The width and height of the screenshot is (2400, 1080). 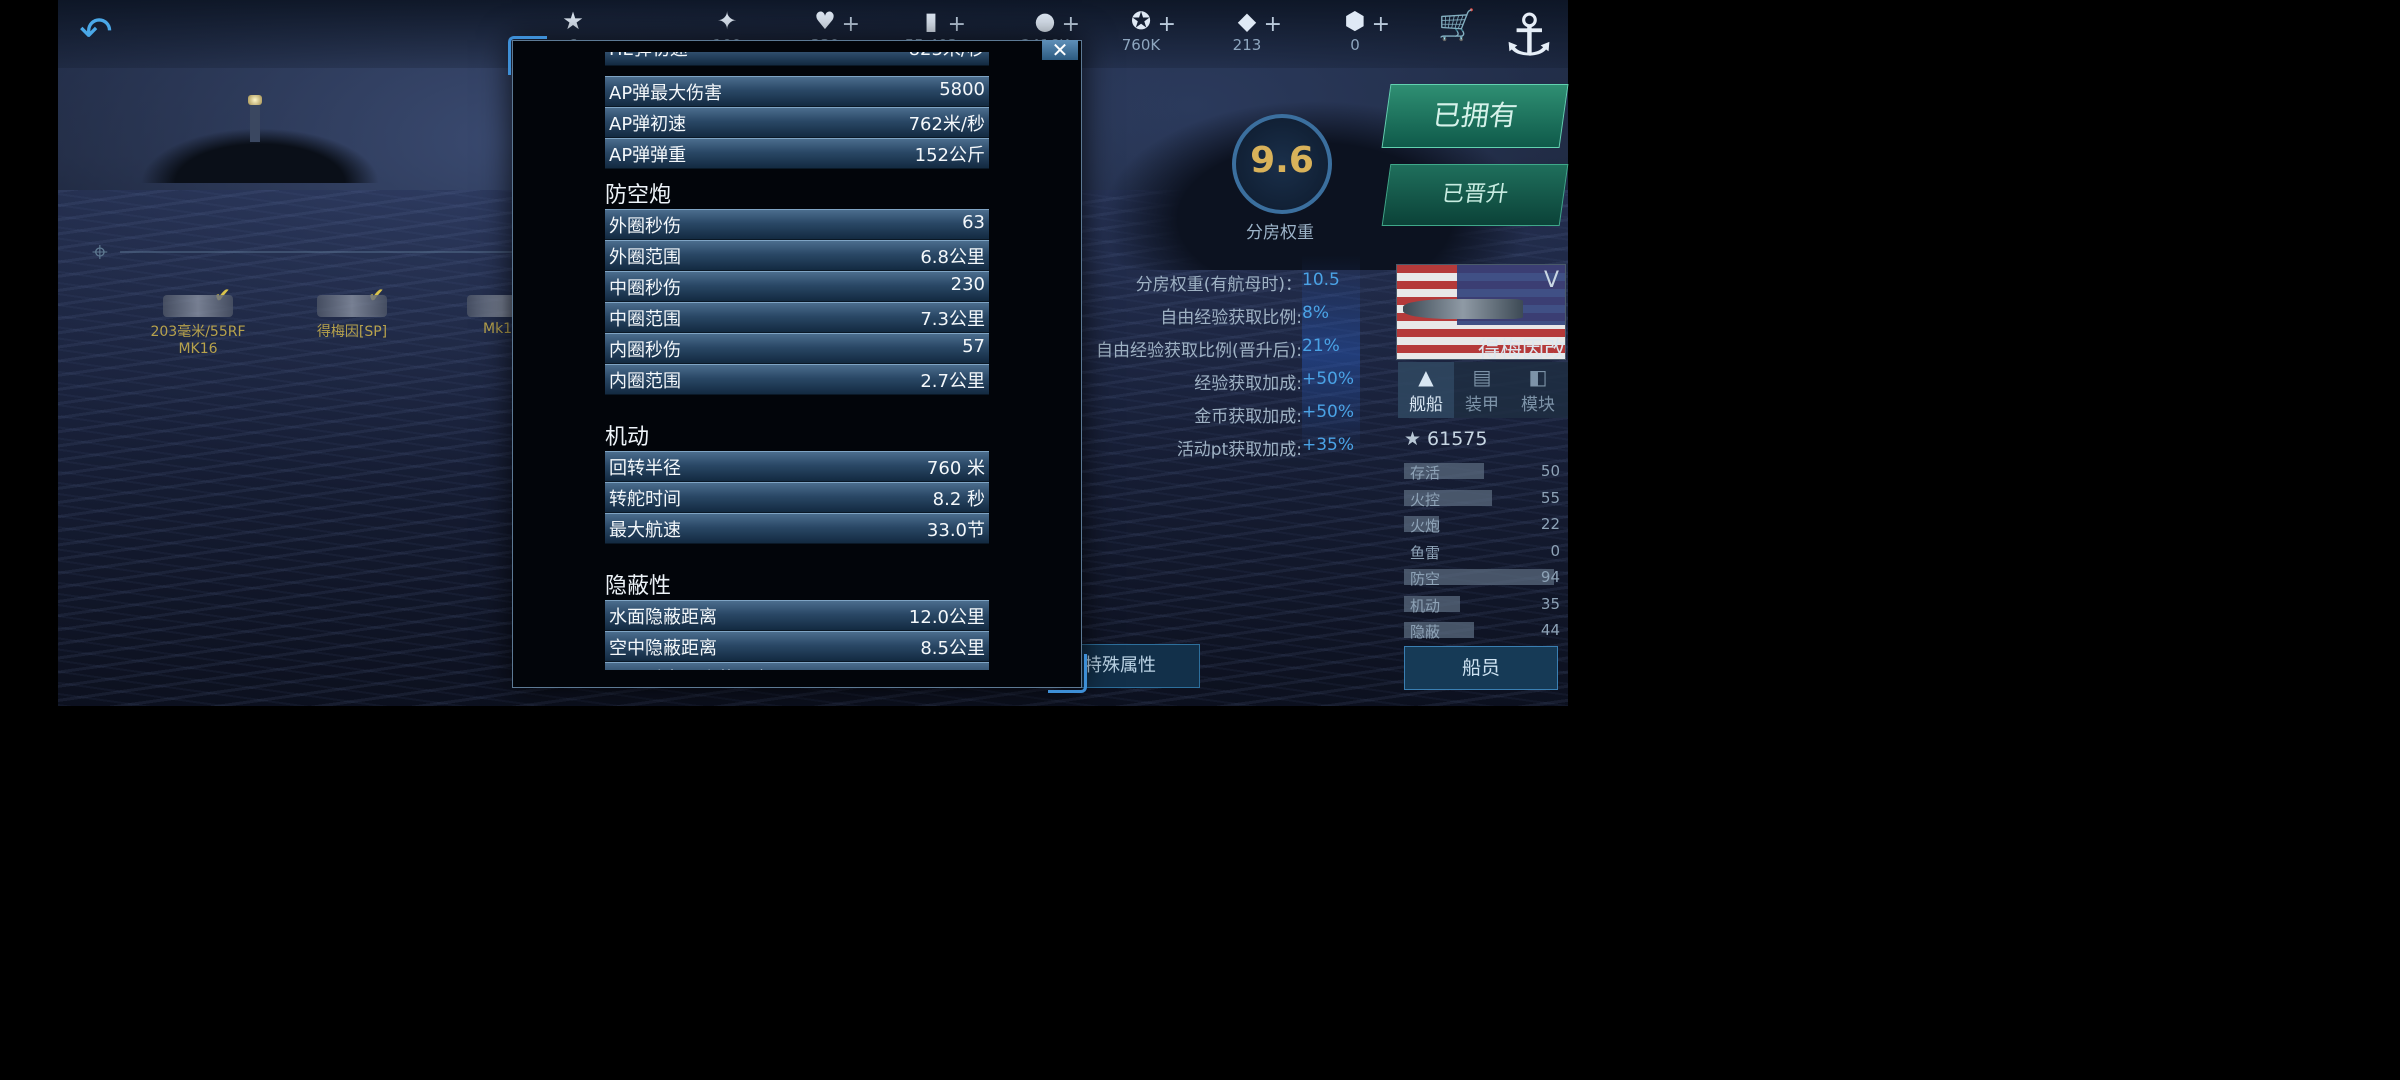 I want to click on attribute-value: 22, so click(x=1550, y=524).